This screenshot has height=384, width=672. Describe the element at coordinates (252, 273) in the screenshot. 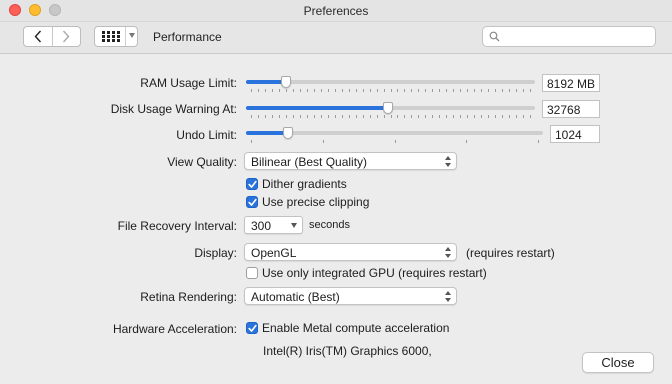

I see `integrated-gpu-checkbox` at that location.